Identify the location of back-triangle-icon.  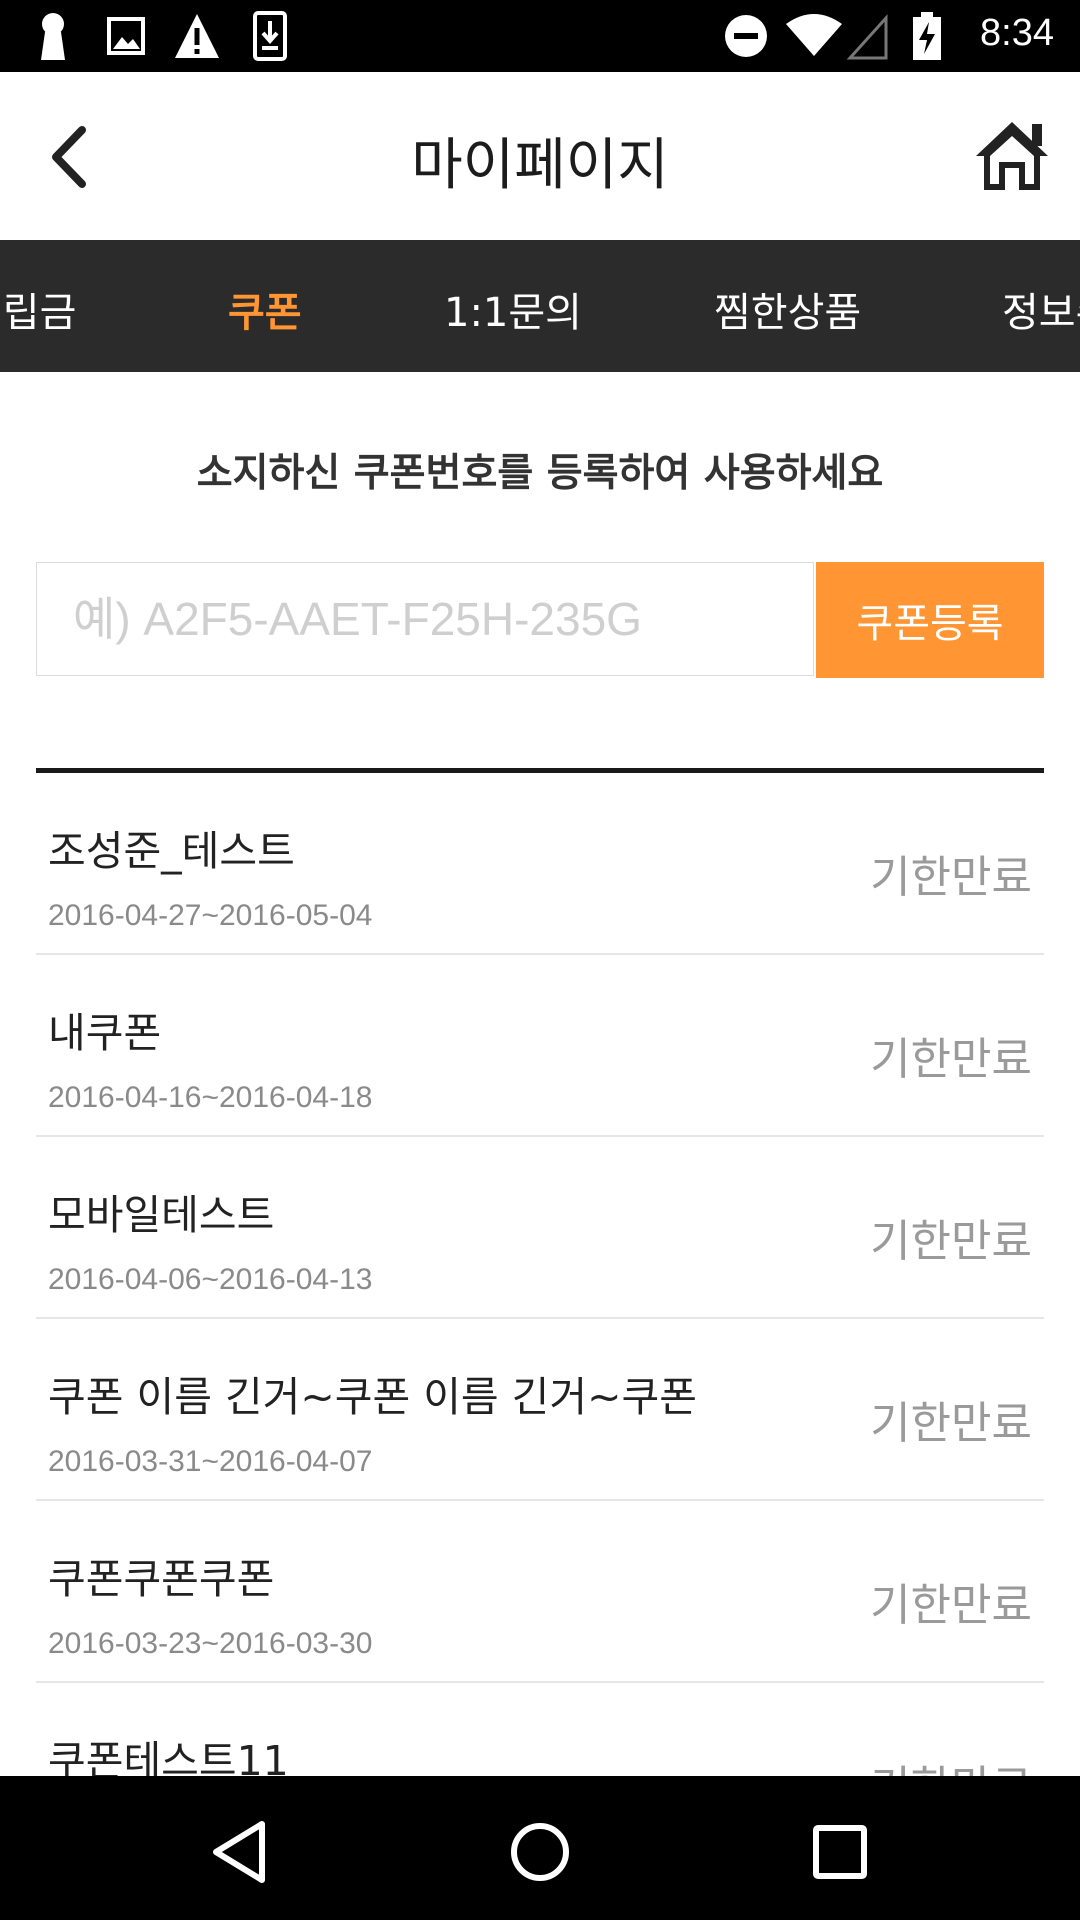
(240, 1852).